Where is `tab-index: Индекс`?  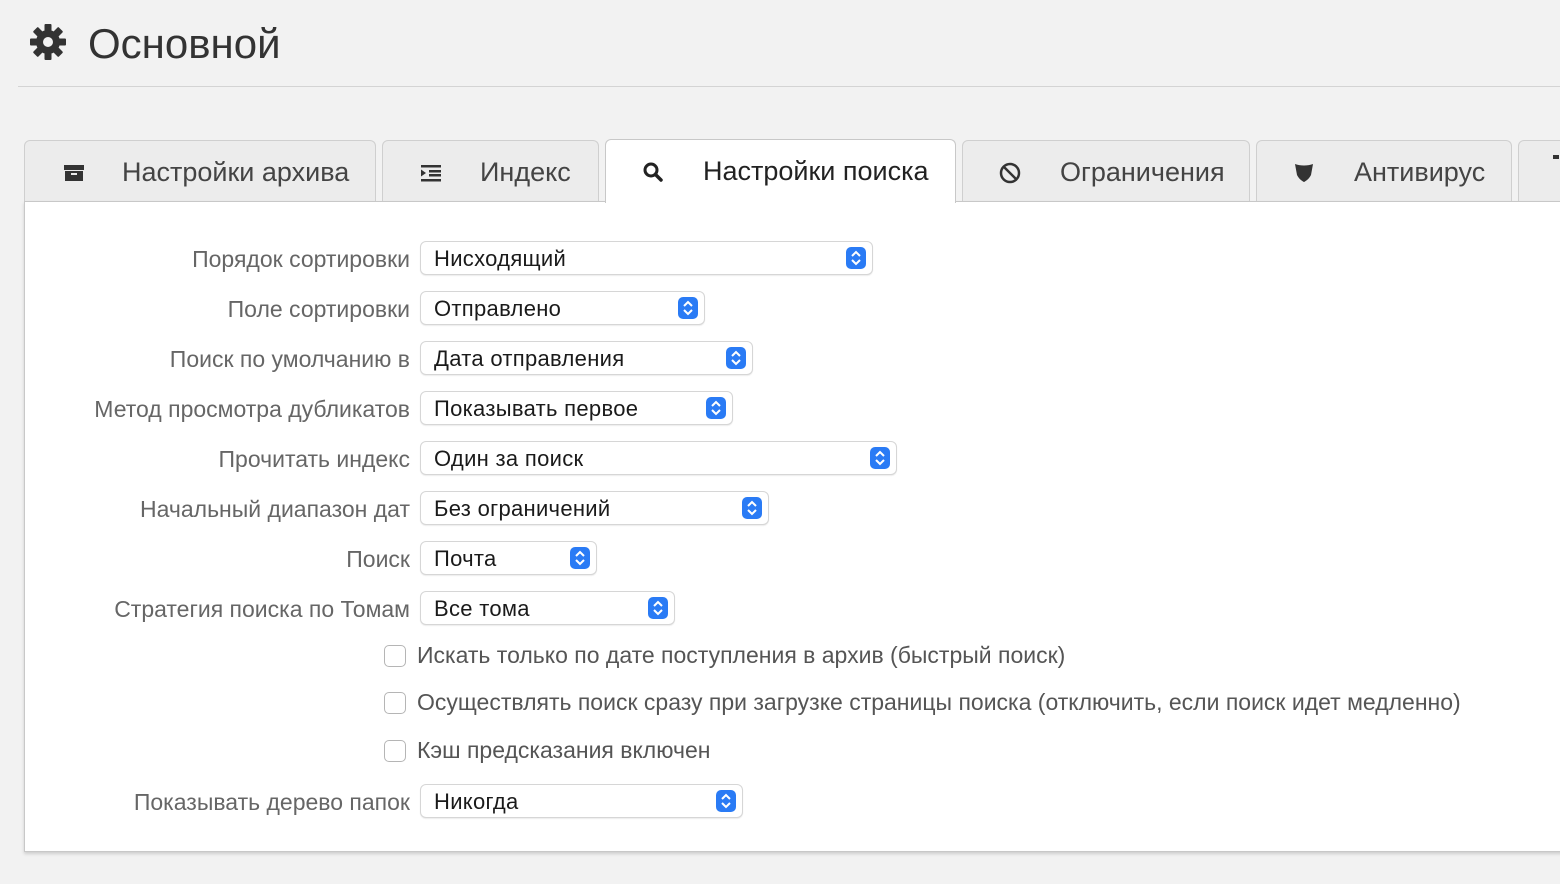
tab-index: Индекс is located at coordinates (490, 170).